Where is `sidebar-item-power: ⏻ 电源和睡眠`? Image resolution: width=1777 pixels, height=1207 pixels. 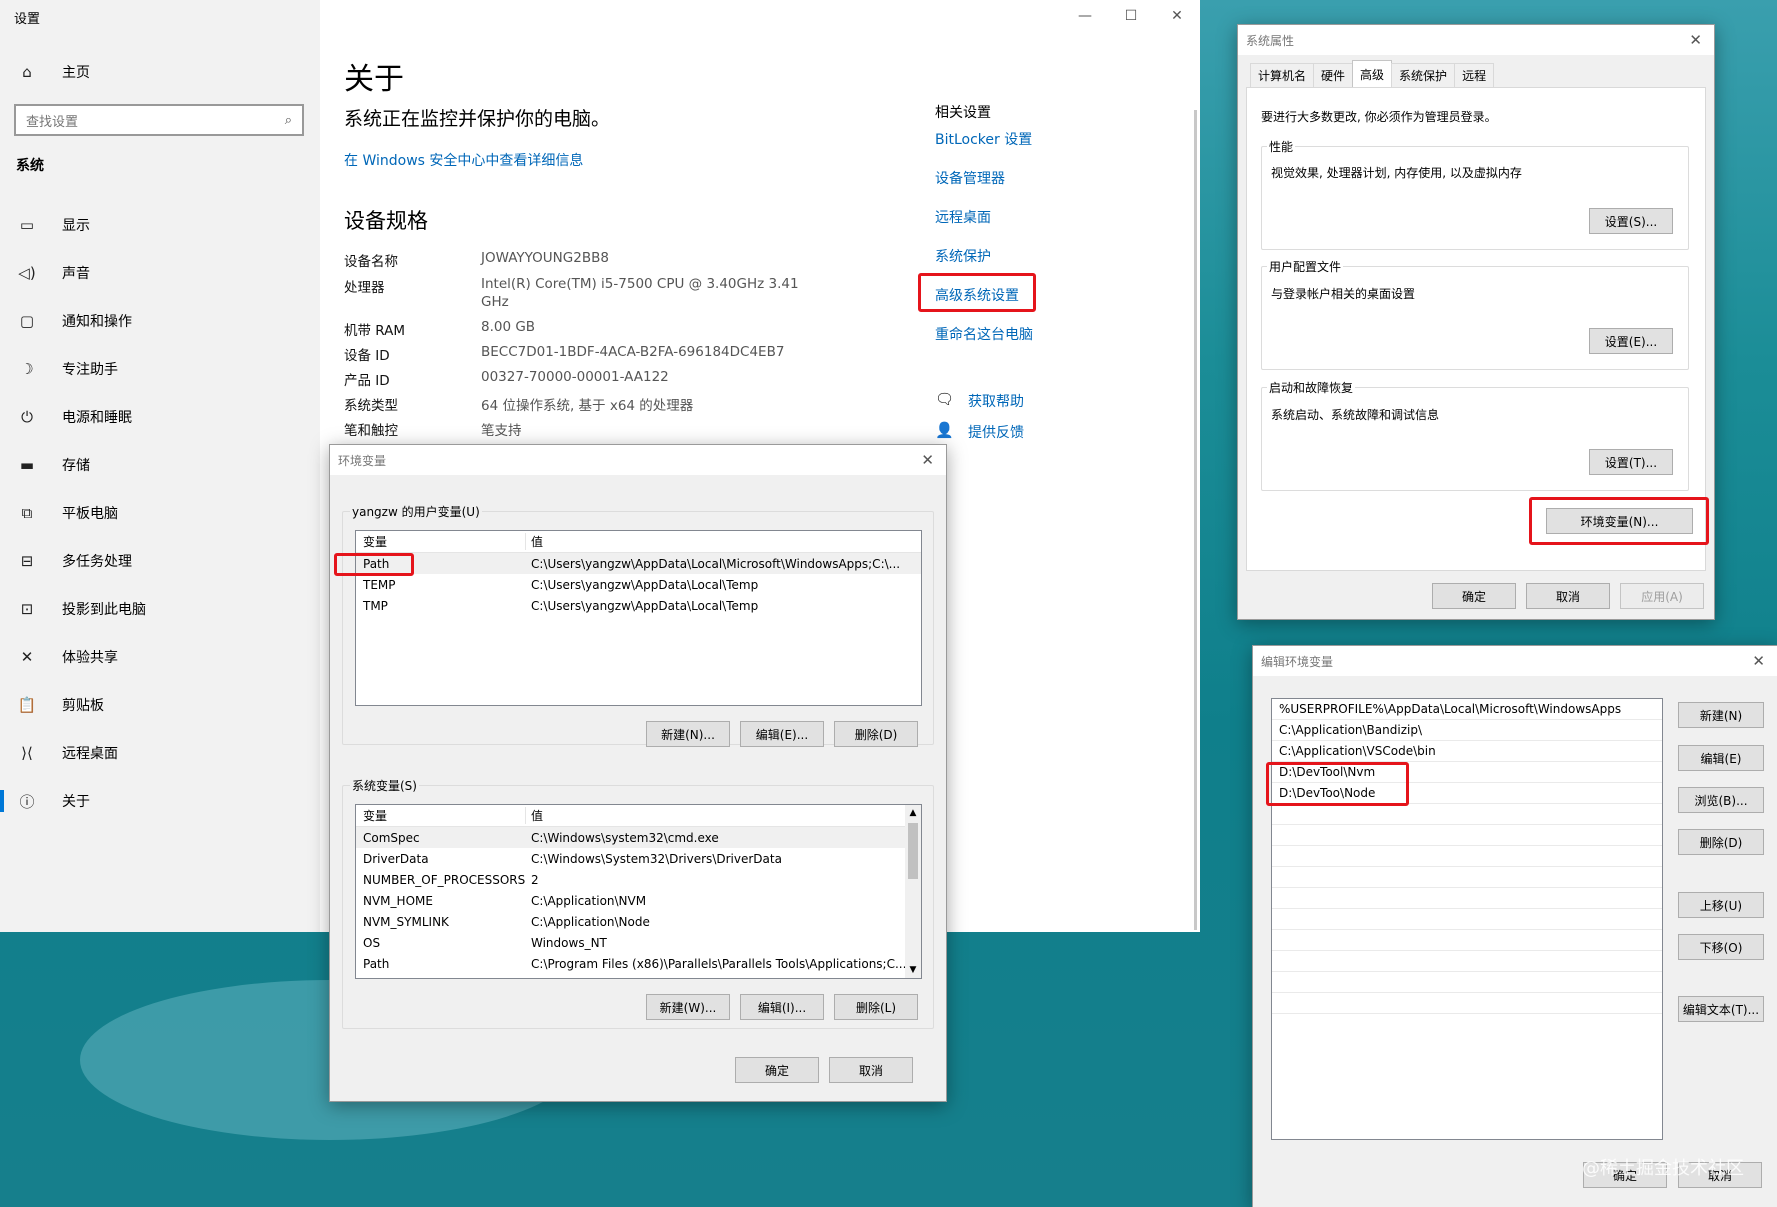 sidebar-item-power: ⏻ 电源和睡眠 is located at coordinates (74, 417).